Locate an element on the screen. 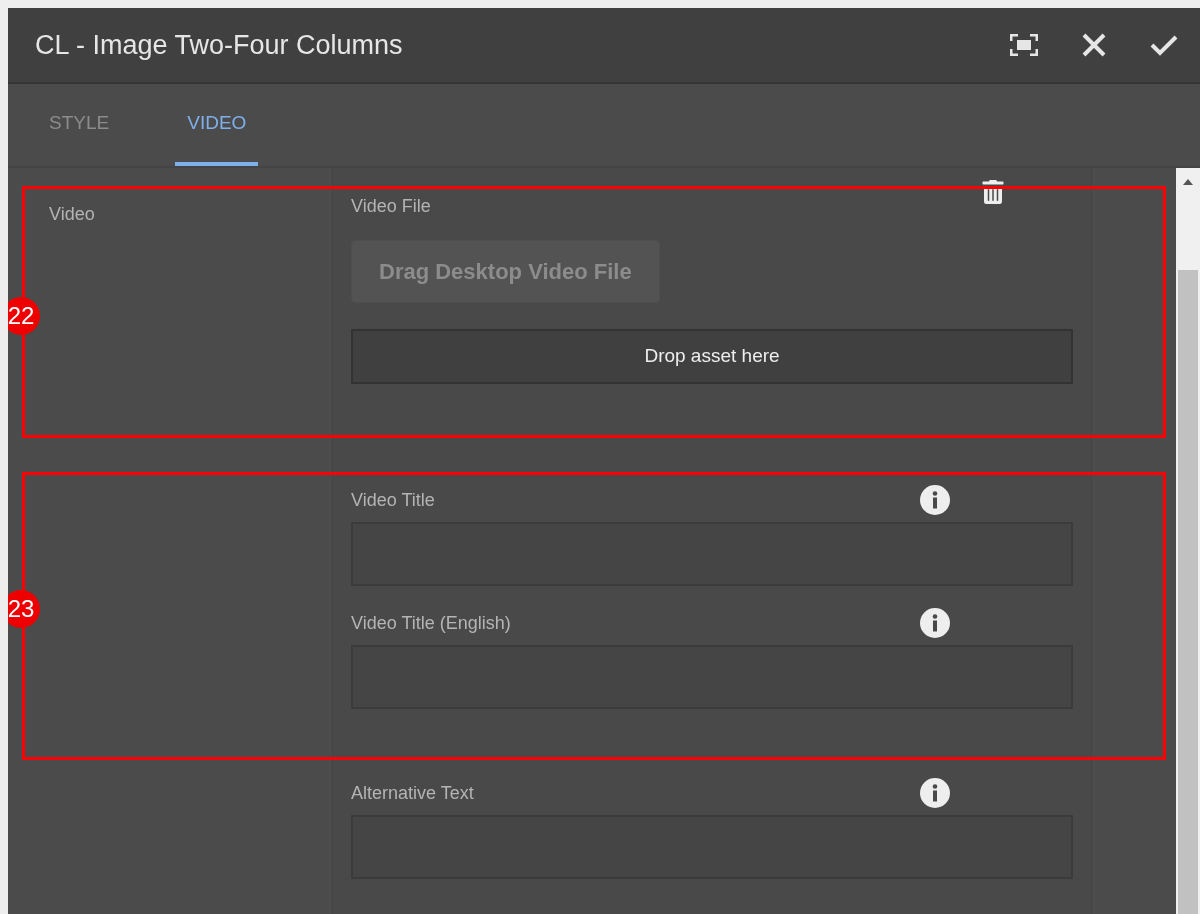 The height and width of the screenshot is (914, 1200). scrollbar-thumb is located at coordinates (1188, 592).